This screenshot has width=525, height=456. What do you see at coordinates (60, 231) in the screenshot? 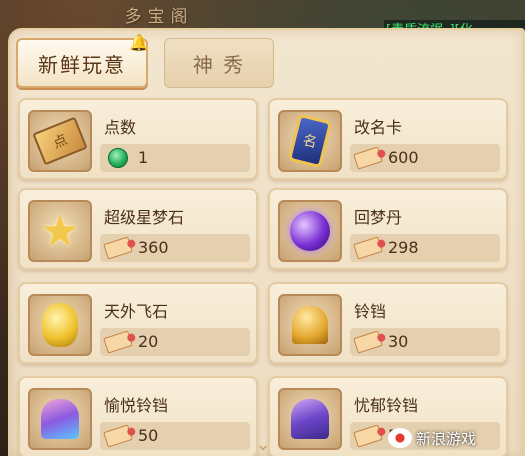
I see `star-stone-icon: ★` at bounding box center [60, 231].